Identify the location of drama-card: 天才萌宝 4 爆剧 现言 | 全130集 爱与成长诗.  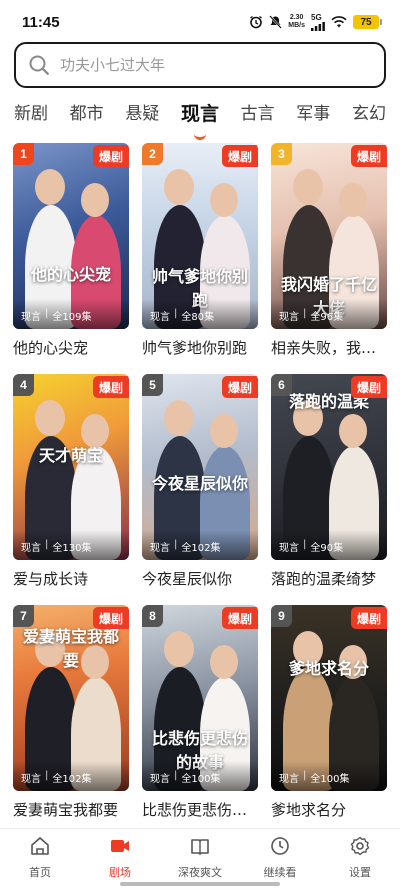
(71, 489).